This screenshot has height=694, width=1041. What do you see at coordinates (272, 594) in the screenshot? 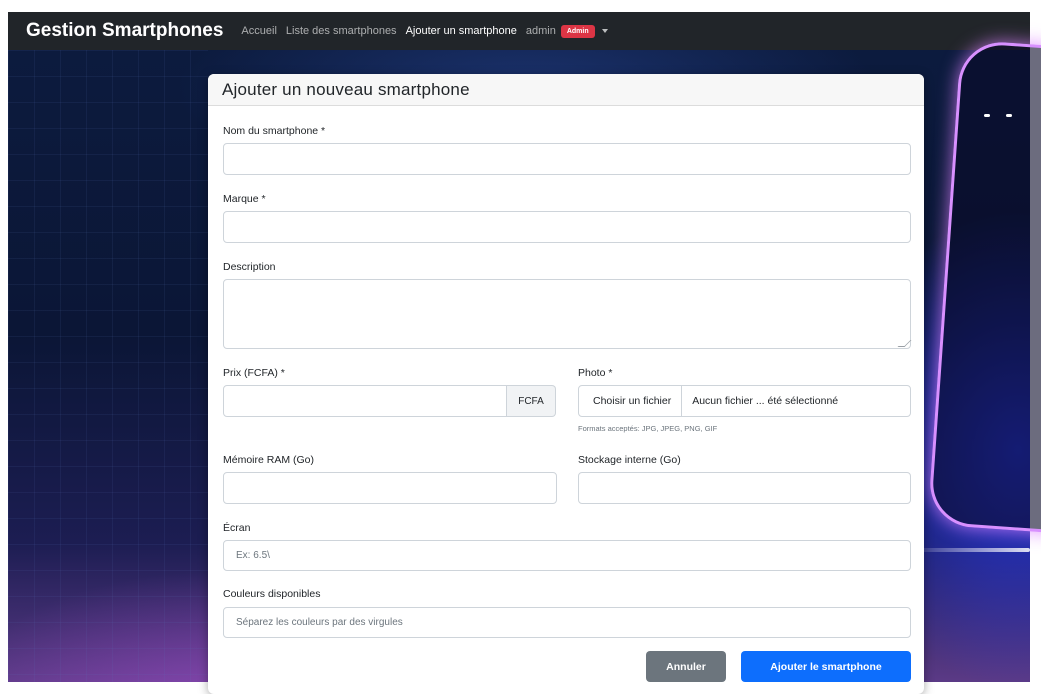
I see `colors-label: Couleurs disponibles` at bounding box center [272, 594].